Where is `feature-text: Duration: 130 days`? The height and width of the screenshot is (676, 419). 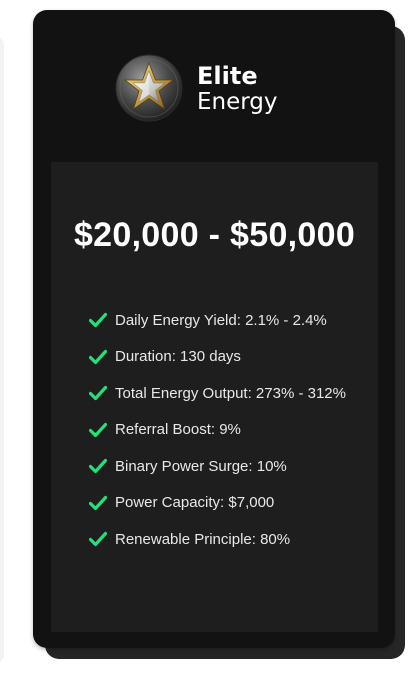 feature-text: Duration: 130 days is located at coordinates (178, 357).